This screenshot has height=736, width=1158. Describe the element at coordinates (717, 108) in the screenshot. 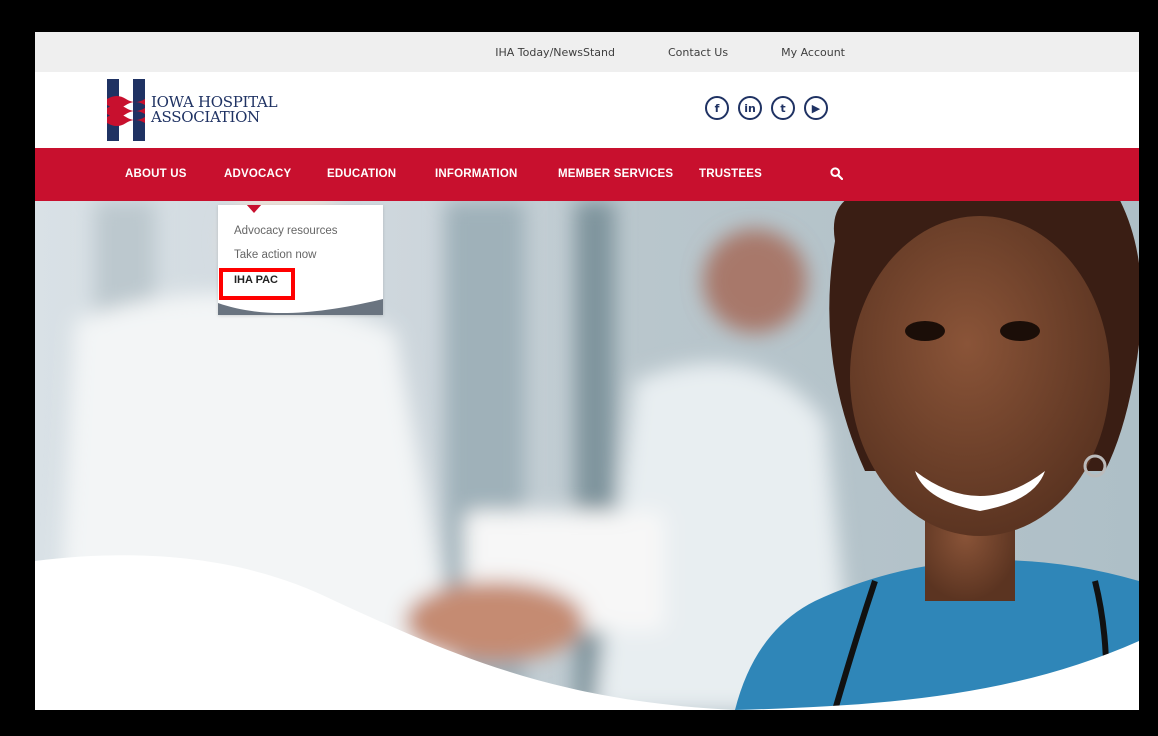

I see `facebook-icon: f` at that location.